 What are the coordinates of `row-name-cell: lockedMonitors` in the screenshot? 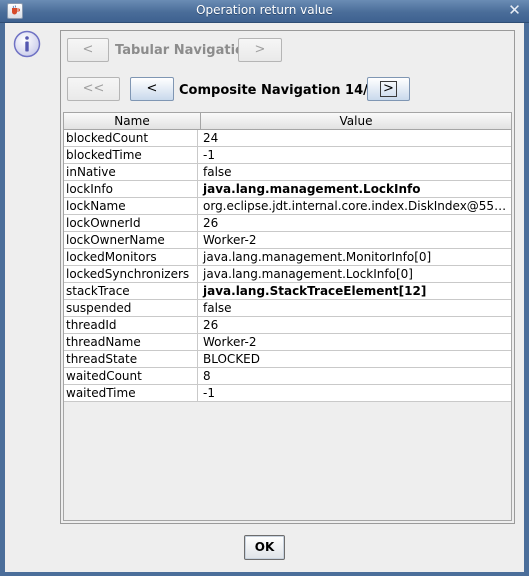 It's located at (131, 257).